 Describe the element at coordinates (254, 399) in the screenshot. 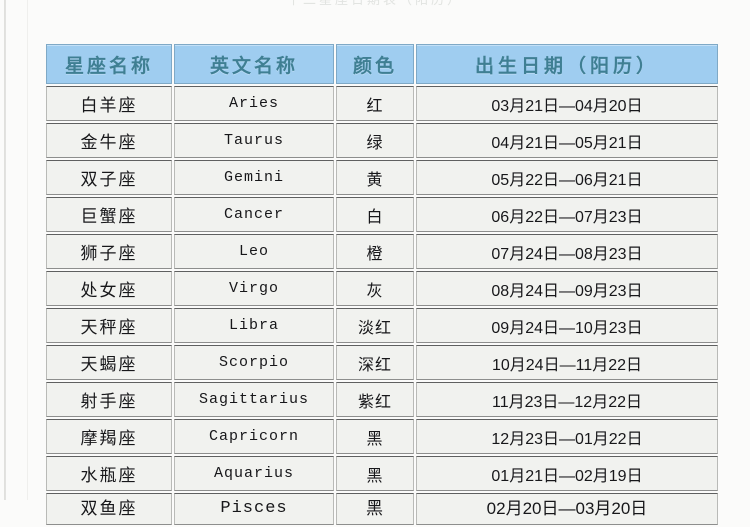

I see `cell-english-name: Sagittarius` at that location.